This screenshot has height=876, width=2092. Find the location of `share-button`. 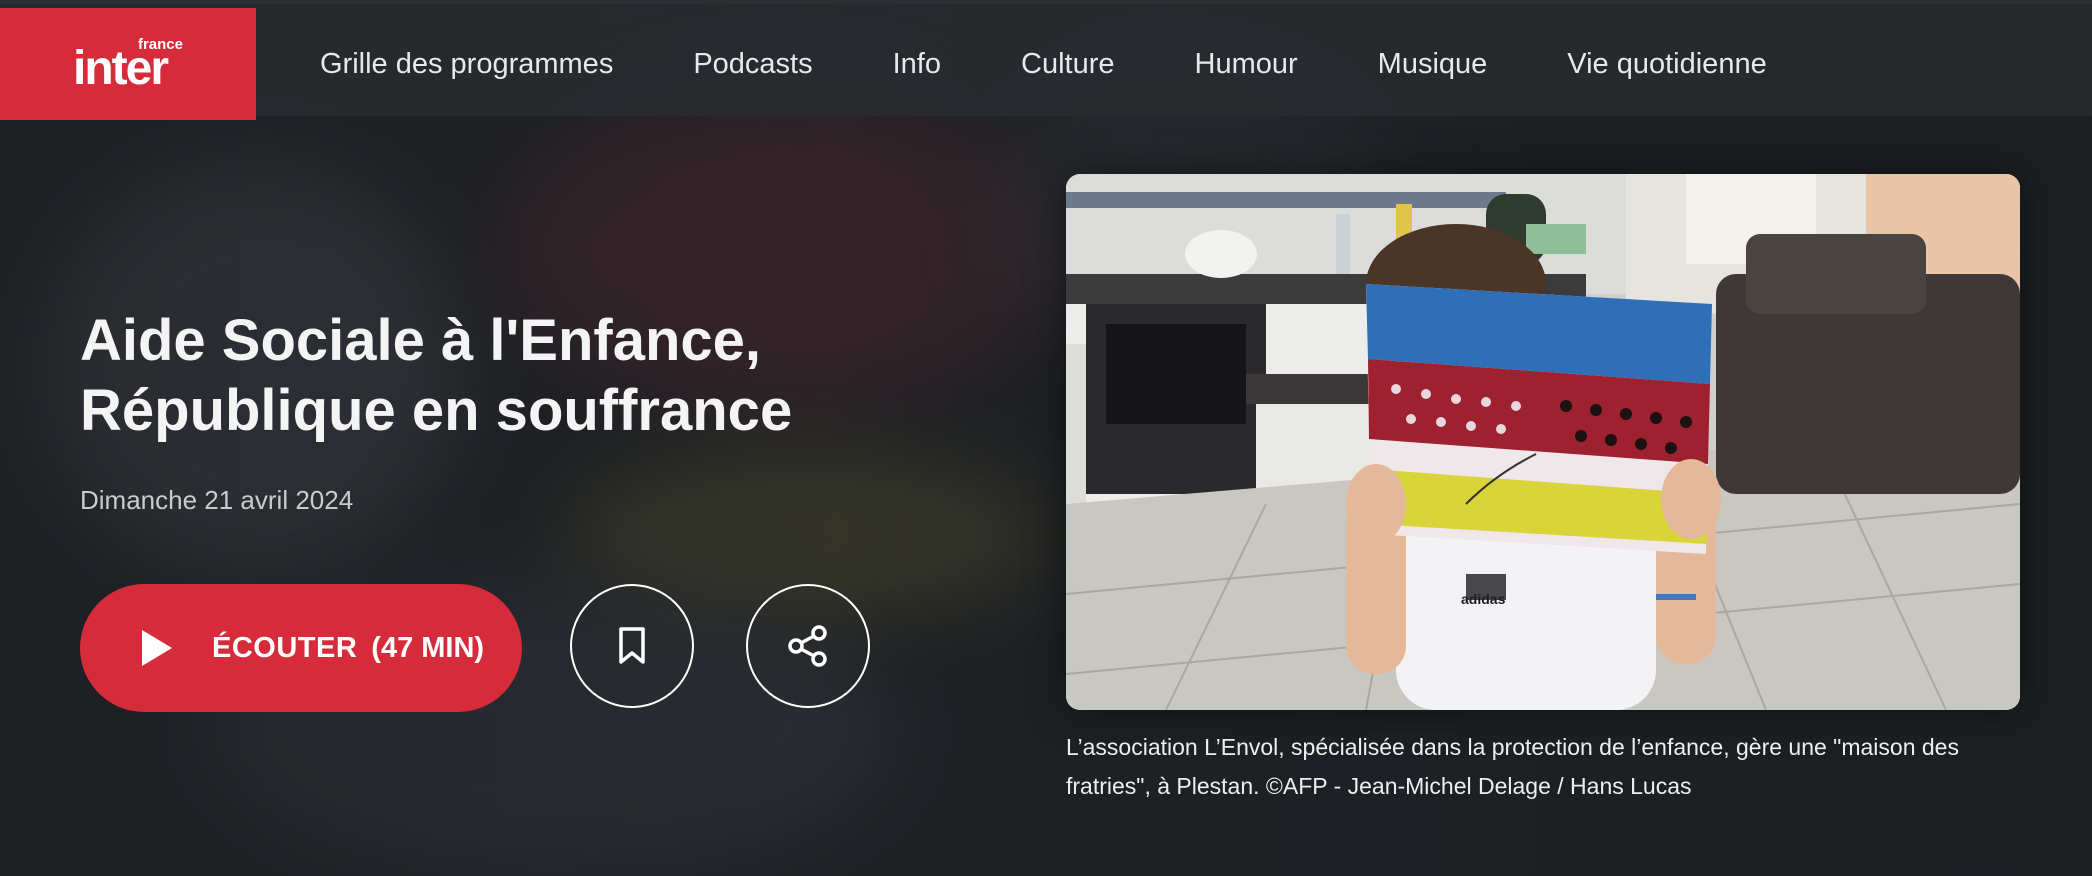

share-button is located at coordinates (808, 646).